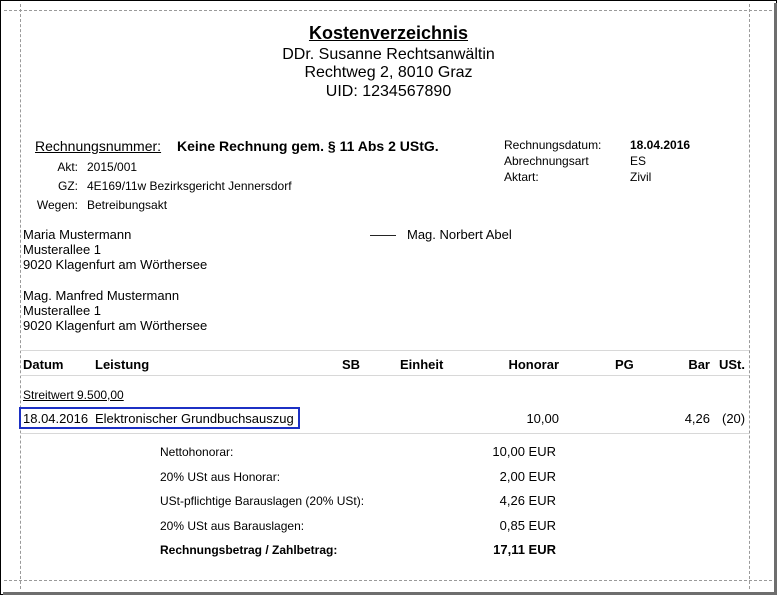  Describe the element at coordinates (194, 418) in the screenshot. I see `row-leistung: Elektronischer Grundbuchsauszug` at that location.